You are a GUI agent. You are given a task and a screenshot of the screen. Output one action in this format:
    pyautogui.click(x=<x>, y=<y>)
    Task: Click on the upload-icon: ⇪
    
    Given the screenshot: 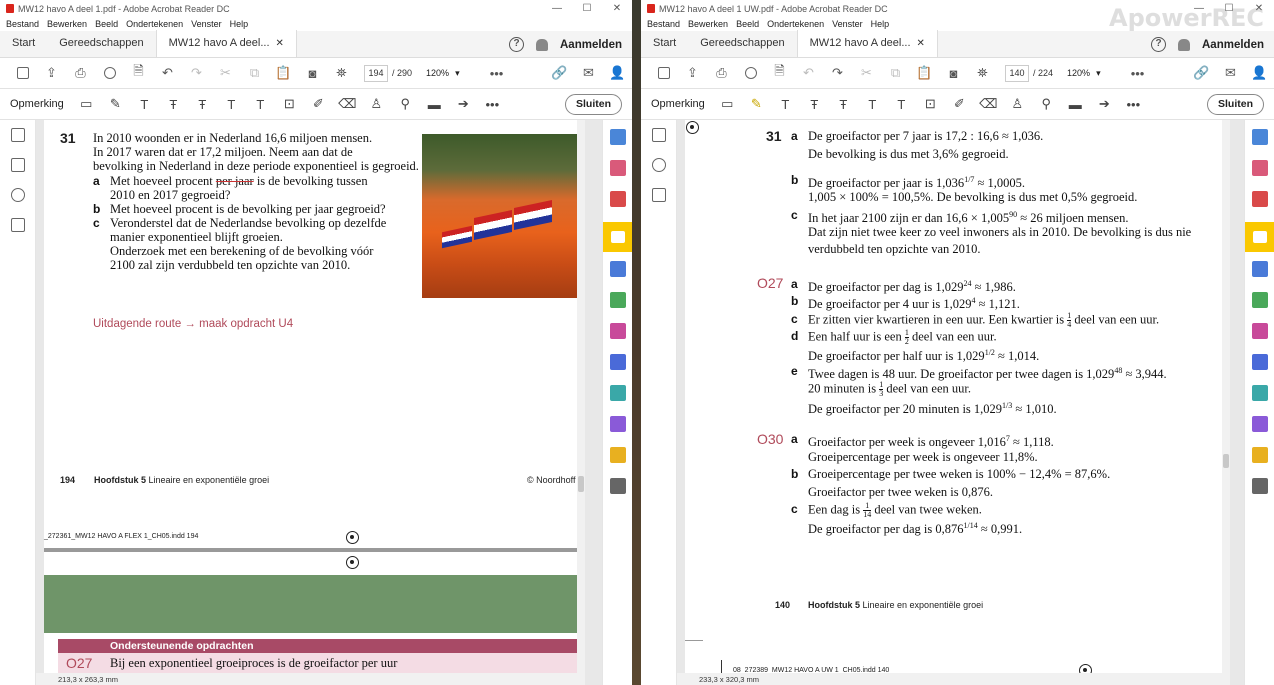 What is the action you would take?
    pyautogui.click(x=51, y=73)
    